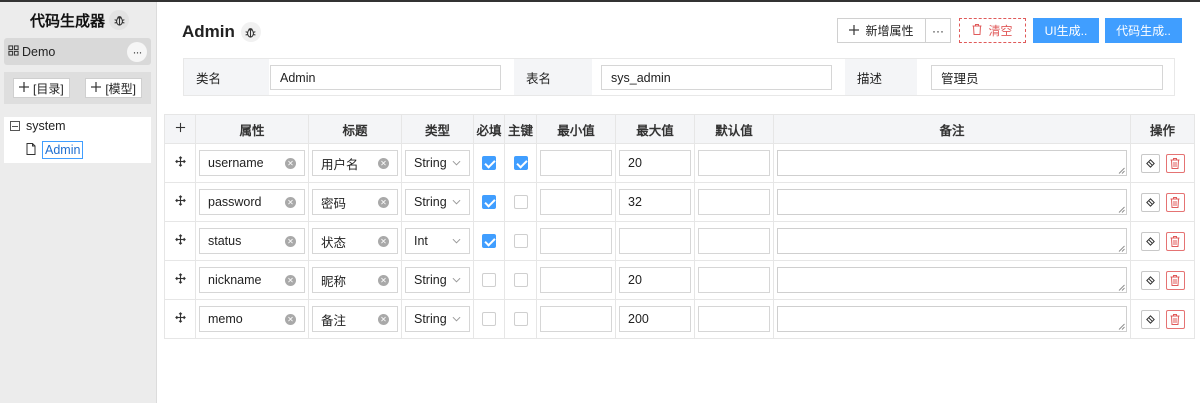  What do you see at coordinates (456, 280) in the screenshot?
I see `chevron-down-icon` at bounding box center [456, 280].